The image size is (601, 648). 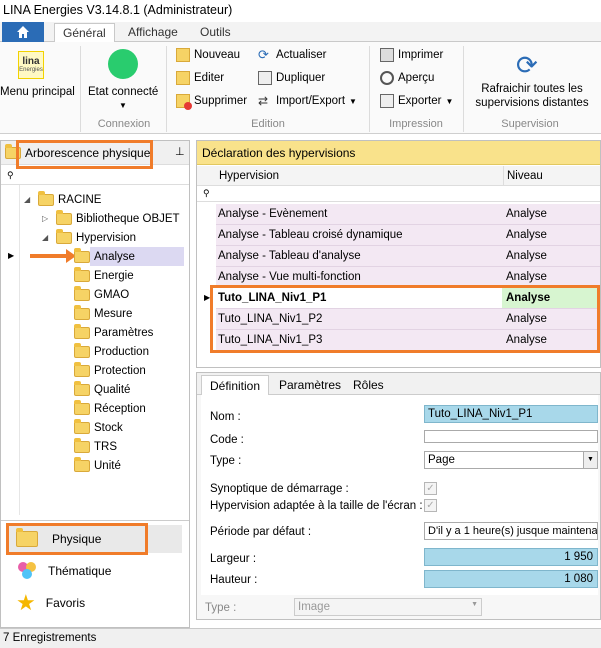 I want to click on menu-principal-button: lina Energies Menu principal, so click(x=42, y=80).